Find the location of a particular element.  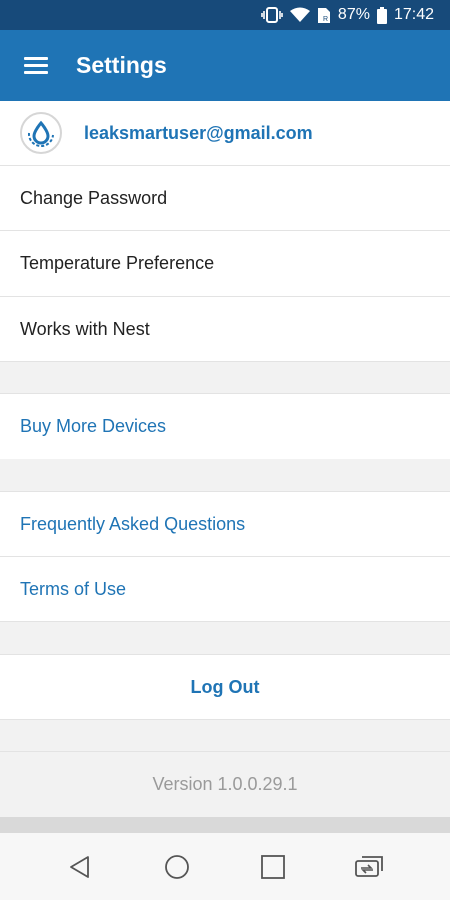

home-button is located at coordinates (177, 867).